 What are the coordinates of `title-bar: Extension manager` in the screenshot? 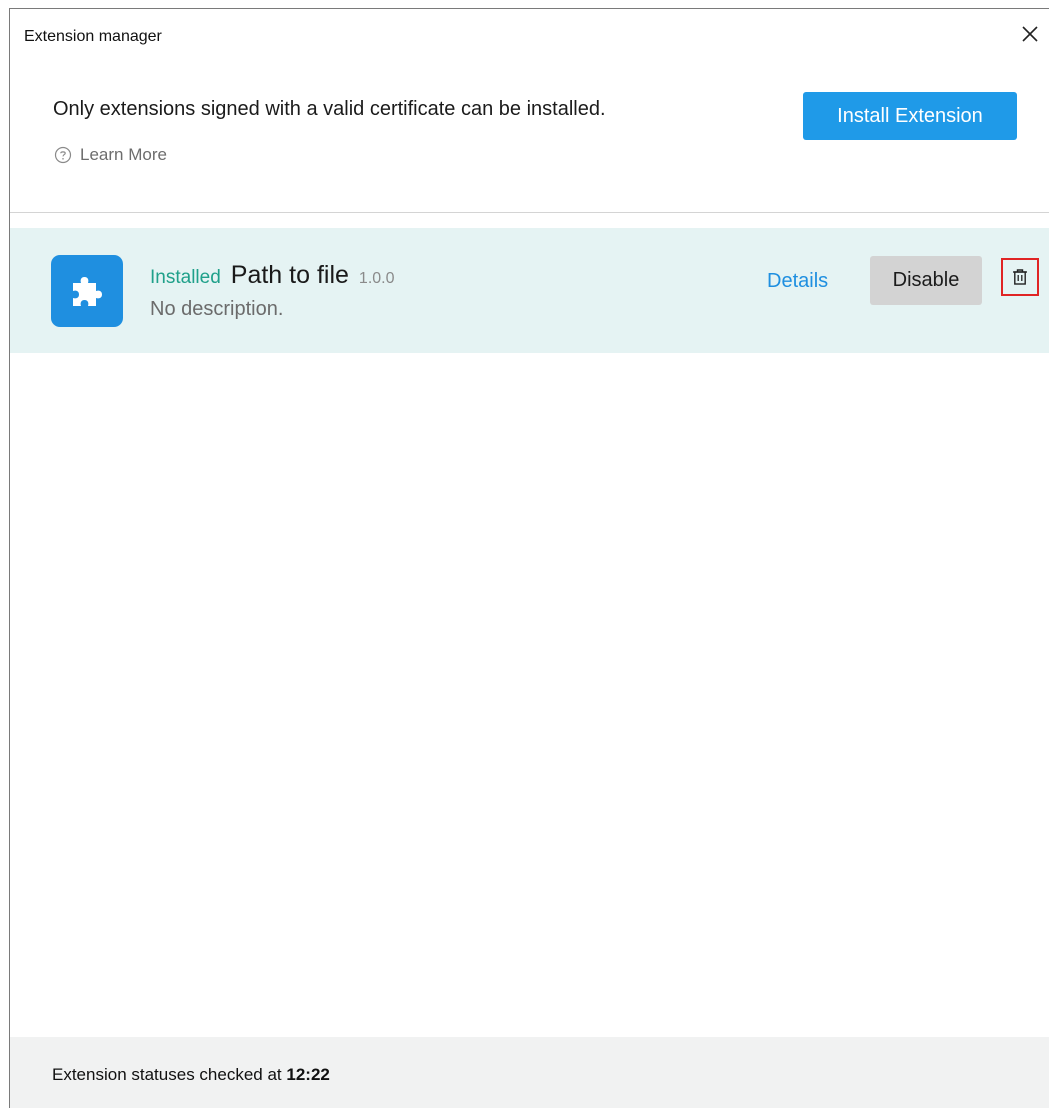 It's located at (529, 37).